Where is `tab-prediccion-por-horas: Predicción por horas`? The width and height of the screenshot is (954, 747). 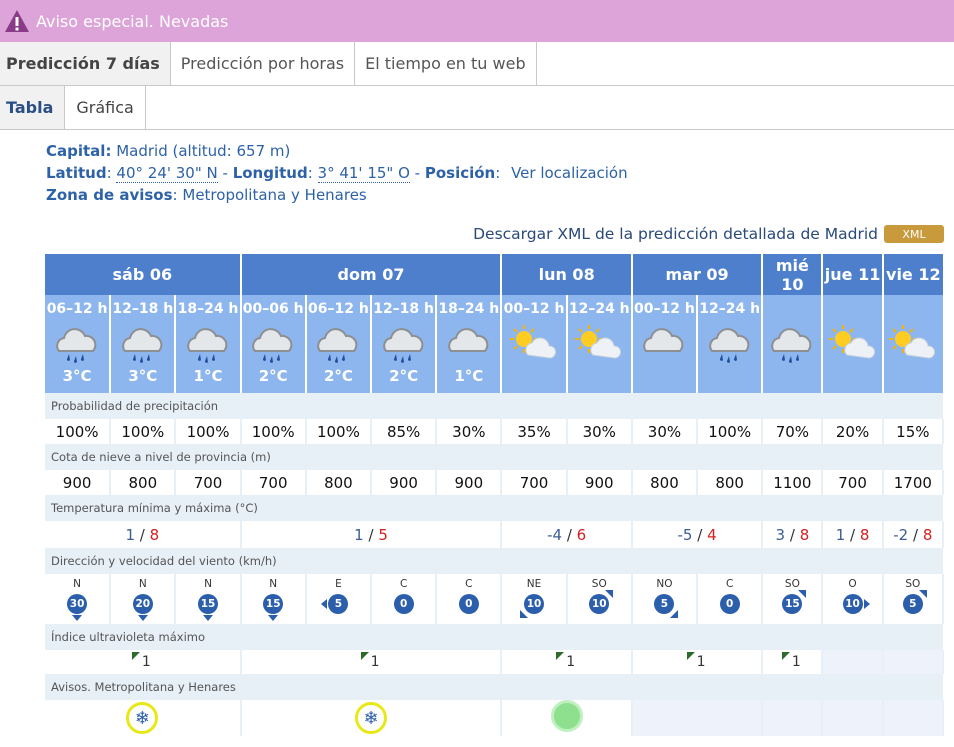
tab-prediccion-por-horas: Predicción por horas is located at coordinates (263, 63).